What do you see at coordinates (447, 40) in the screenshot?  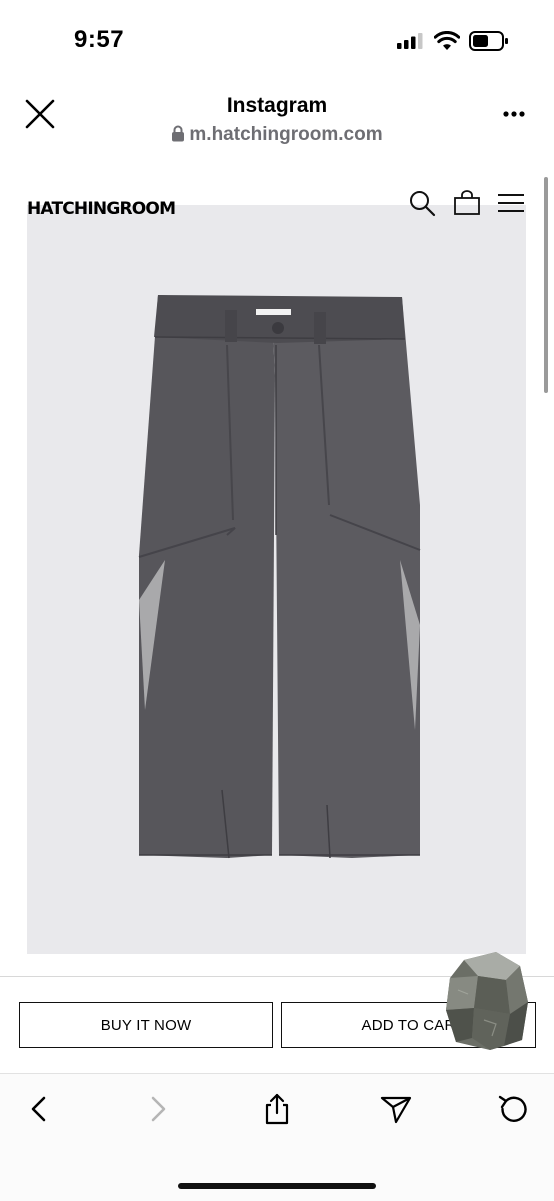 I see `wifi-icon` at bounding box center [447, 40].